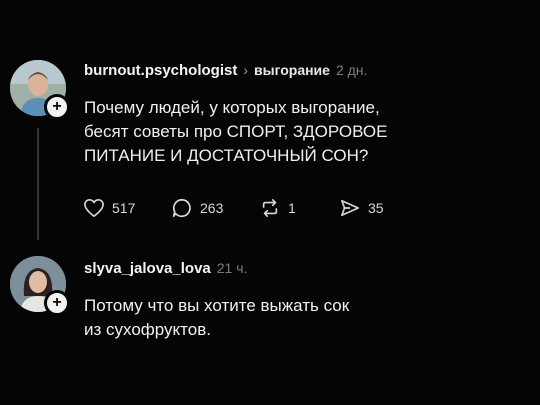 This screenshot has width=540, height=405. What do you see at coordinates (351, 70) in the screenshot?
I see `timestamp: 2 дн.` at bounding box center [351, 70].